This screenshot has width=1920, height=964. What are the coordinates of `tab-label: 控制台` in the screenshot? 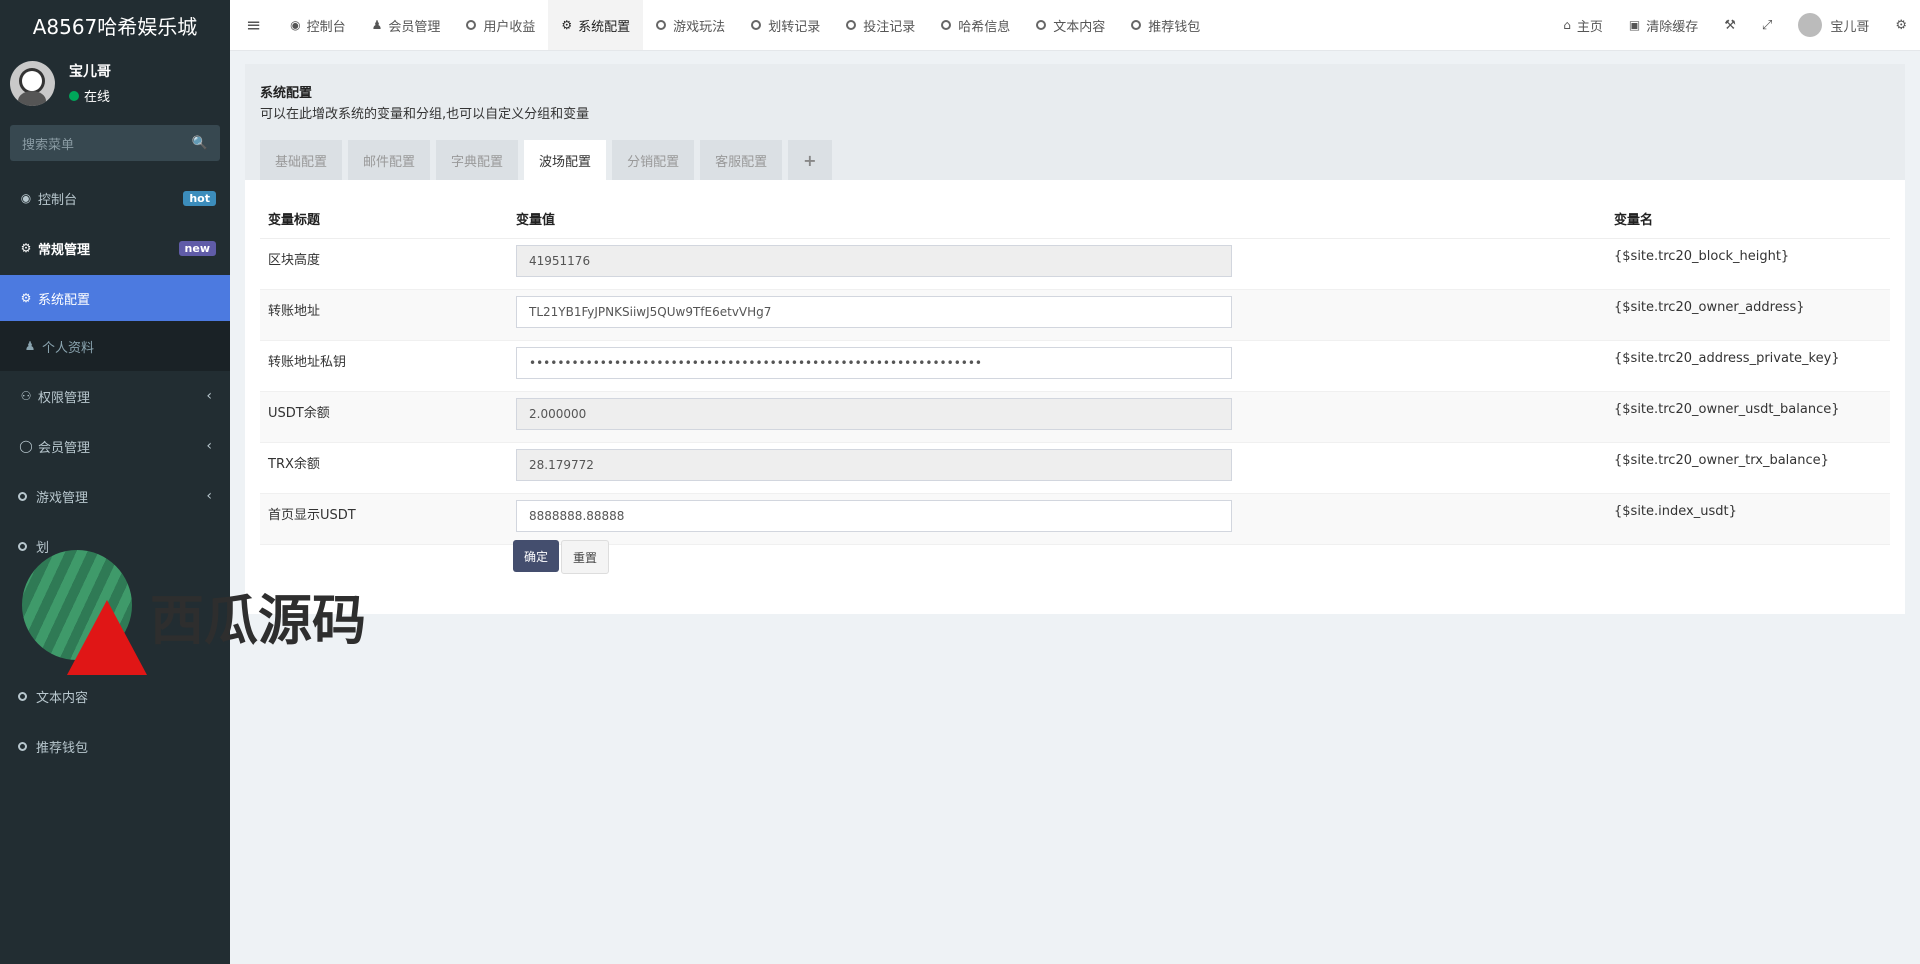 It's located at (326, 27).